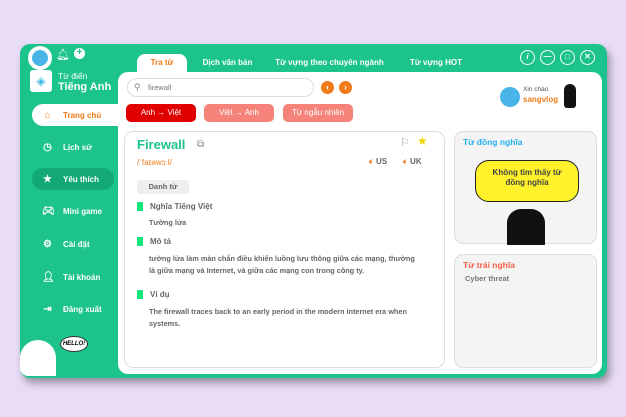 This screenshot has width=626, height=417. I want to click on history-icon: ◷, so click(47, 147).